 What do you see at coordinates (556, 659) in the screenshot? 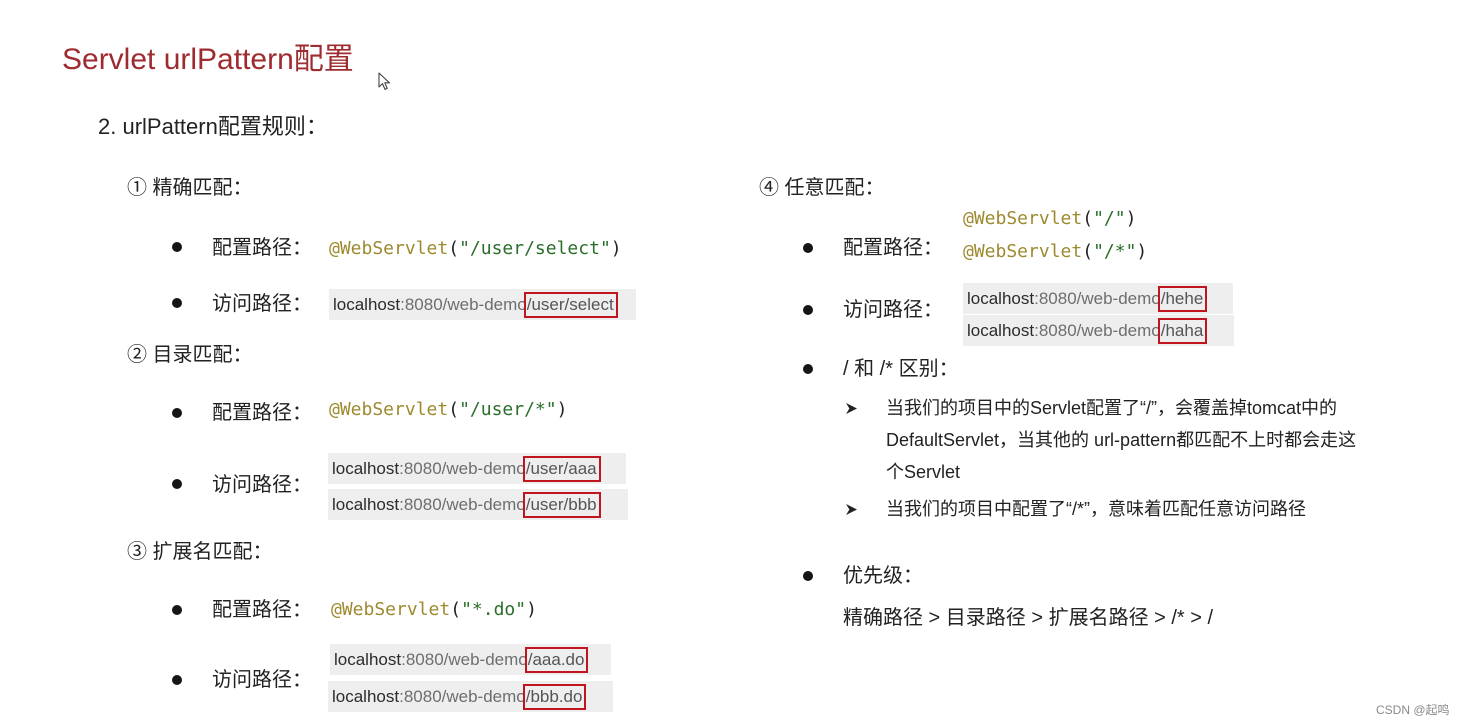
I see `url-path-highlight: /aaa.do` at bounding box center [556, 659].